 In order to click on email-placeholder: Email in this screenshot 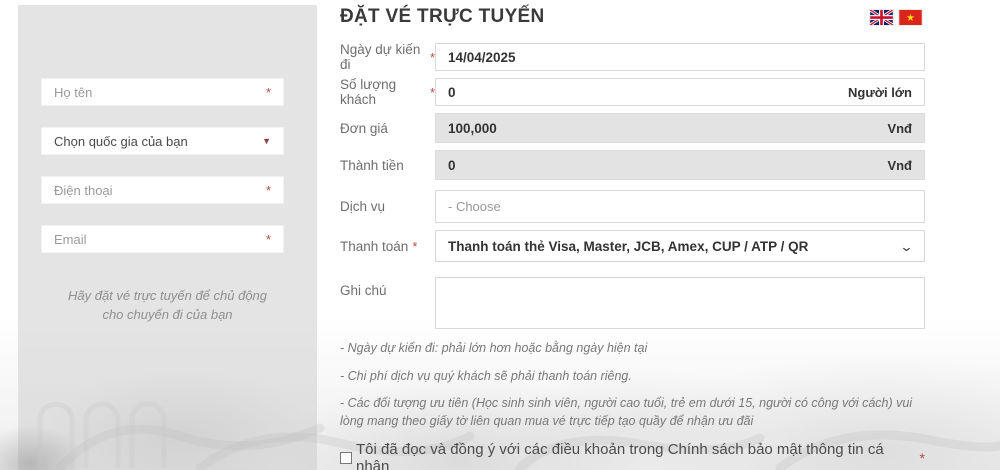, I will do `click(70, 239)`.